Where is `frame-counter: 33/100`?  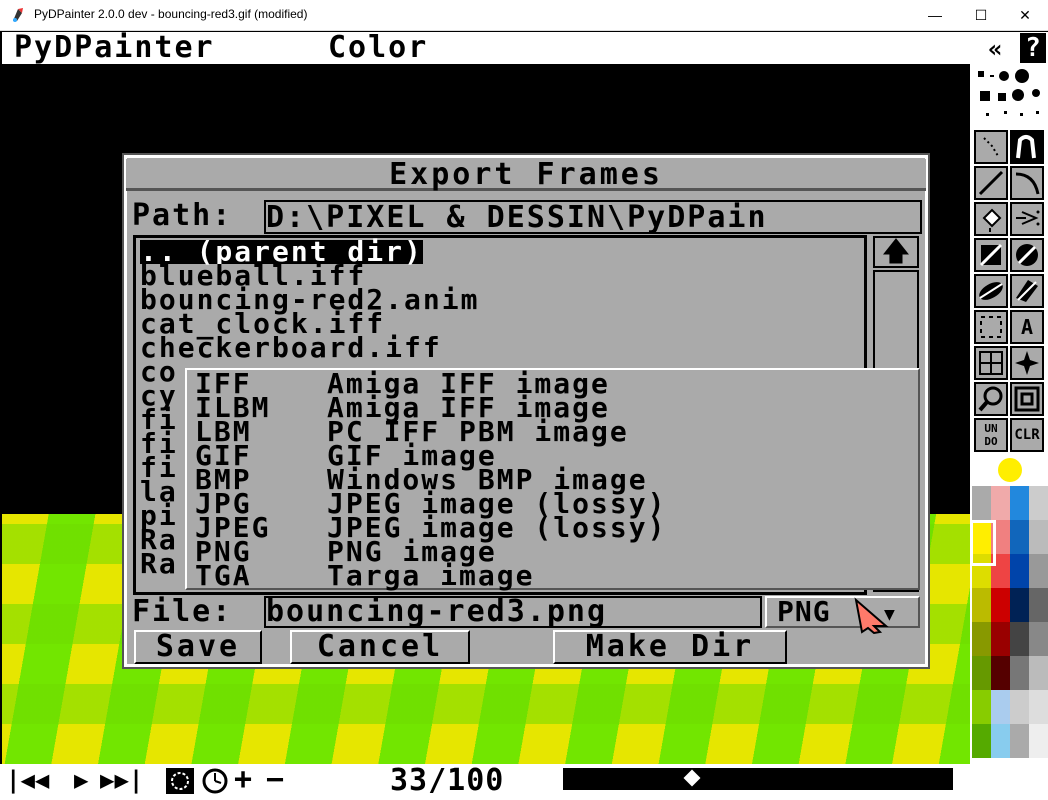 frame-counter: 33/100 is located at coordinates (447, 780).